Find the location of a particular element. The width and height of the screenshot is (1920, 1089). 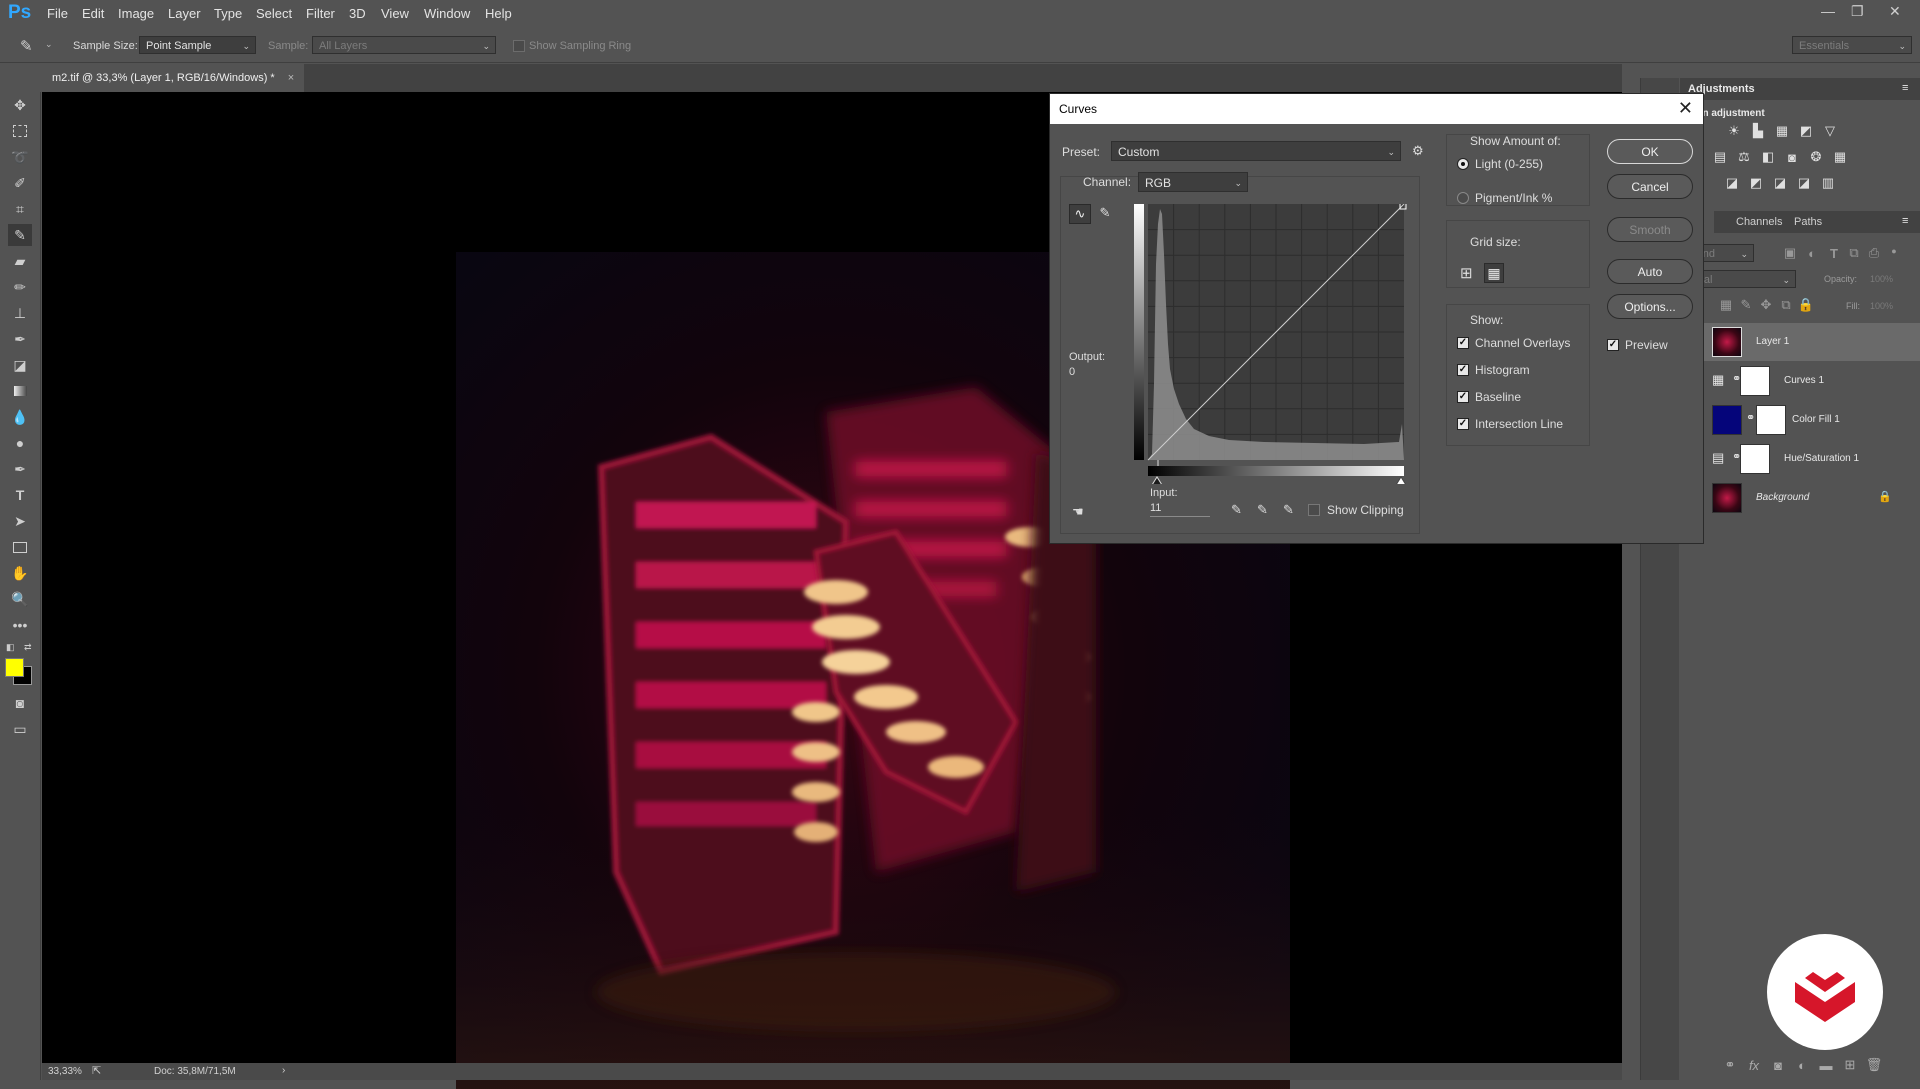

preview-checkbox: ✓ is located at coordinates (1613, 345).